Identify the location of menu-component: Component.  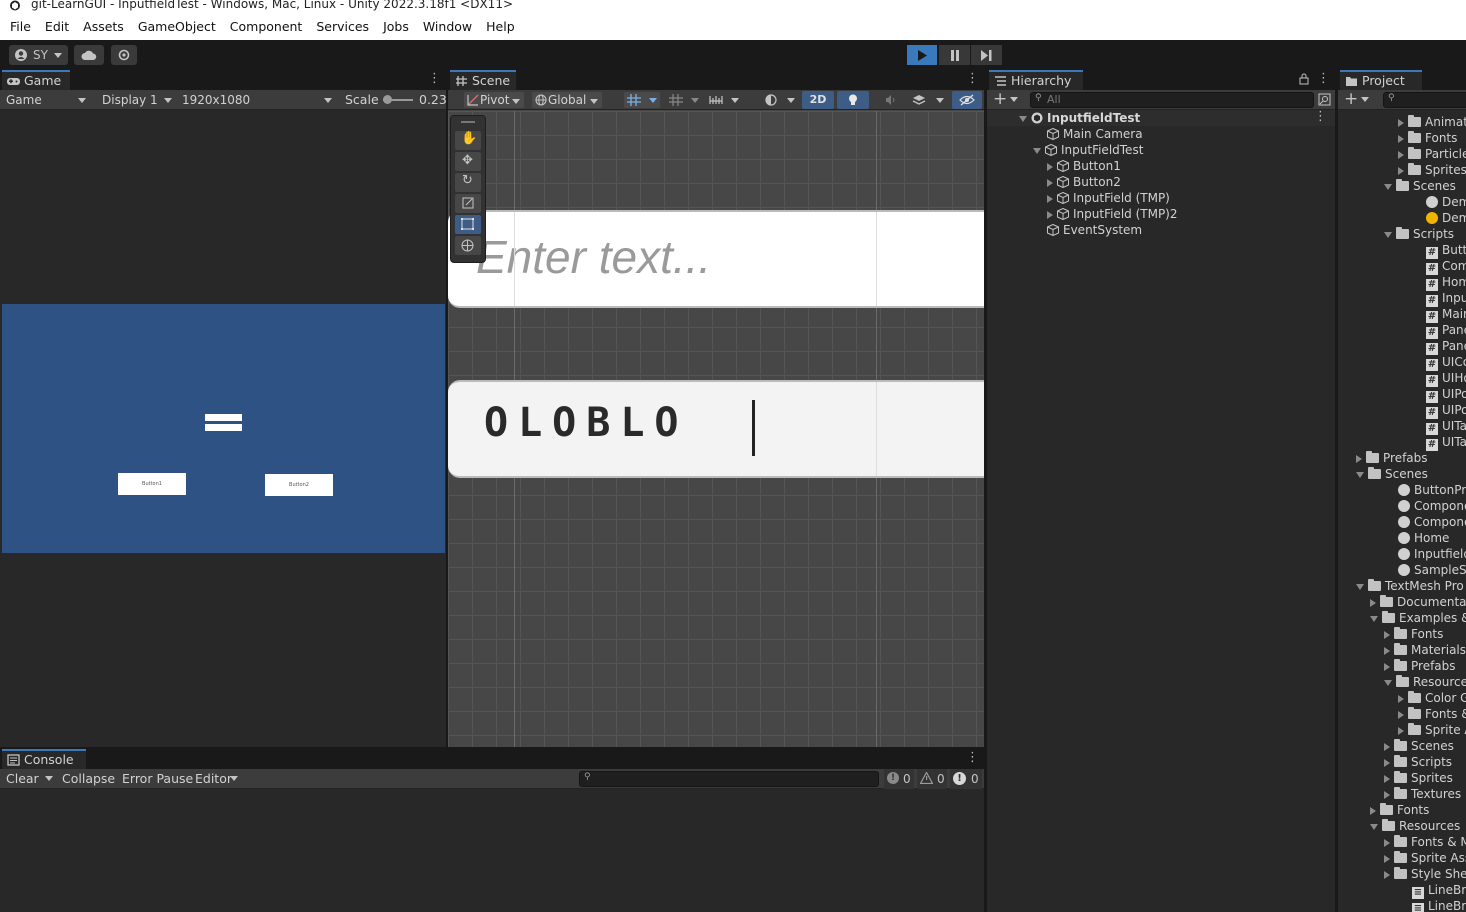
(266, 26).